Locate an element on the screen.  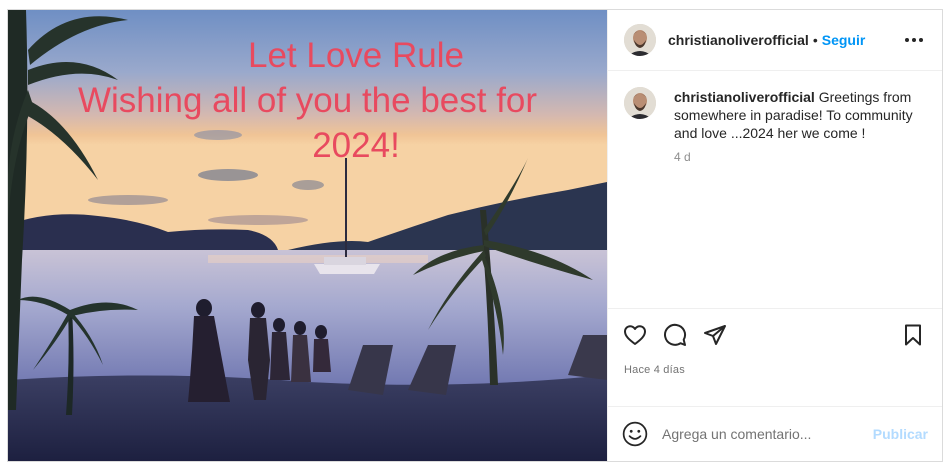
more-options-button is located at coordinates (914, 40).